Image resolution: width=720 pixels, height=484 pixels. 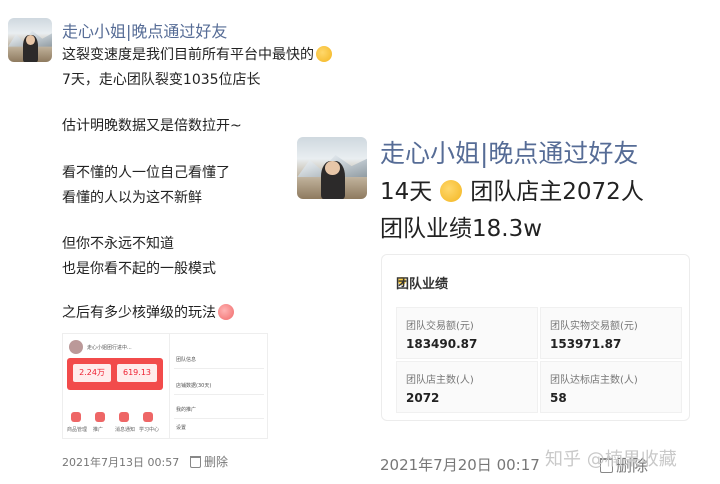 What do you see at coordinates (324, 54) in the screenshot?
I see `cat-face-icon` at bounding box center [324, 54].